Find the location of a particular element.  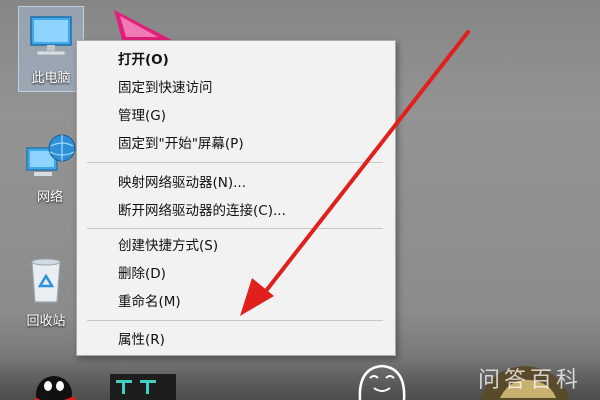

desktop-icon-label: 此电脑 is located at coordinates (51, 78).